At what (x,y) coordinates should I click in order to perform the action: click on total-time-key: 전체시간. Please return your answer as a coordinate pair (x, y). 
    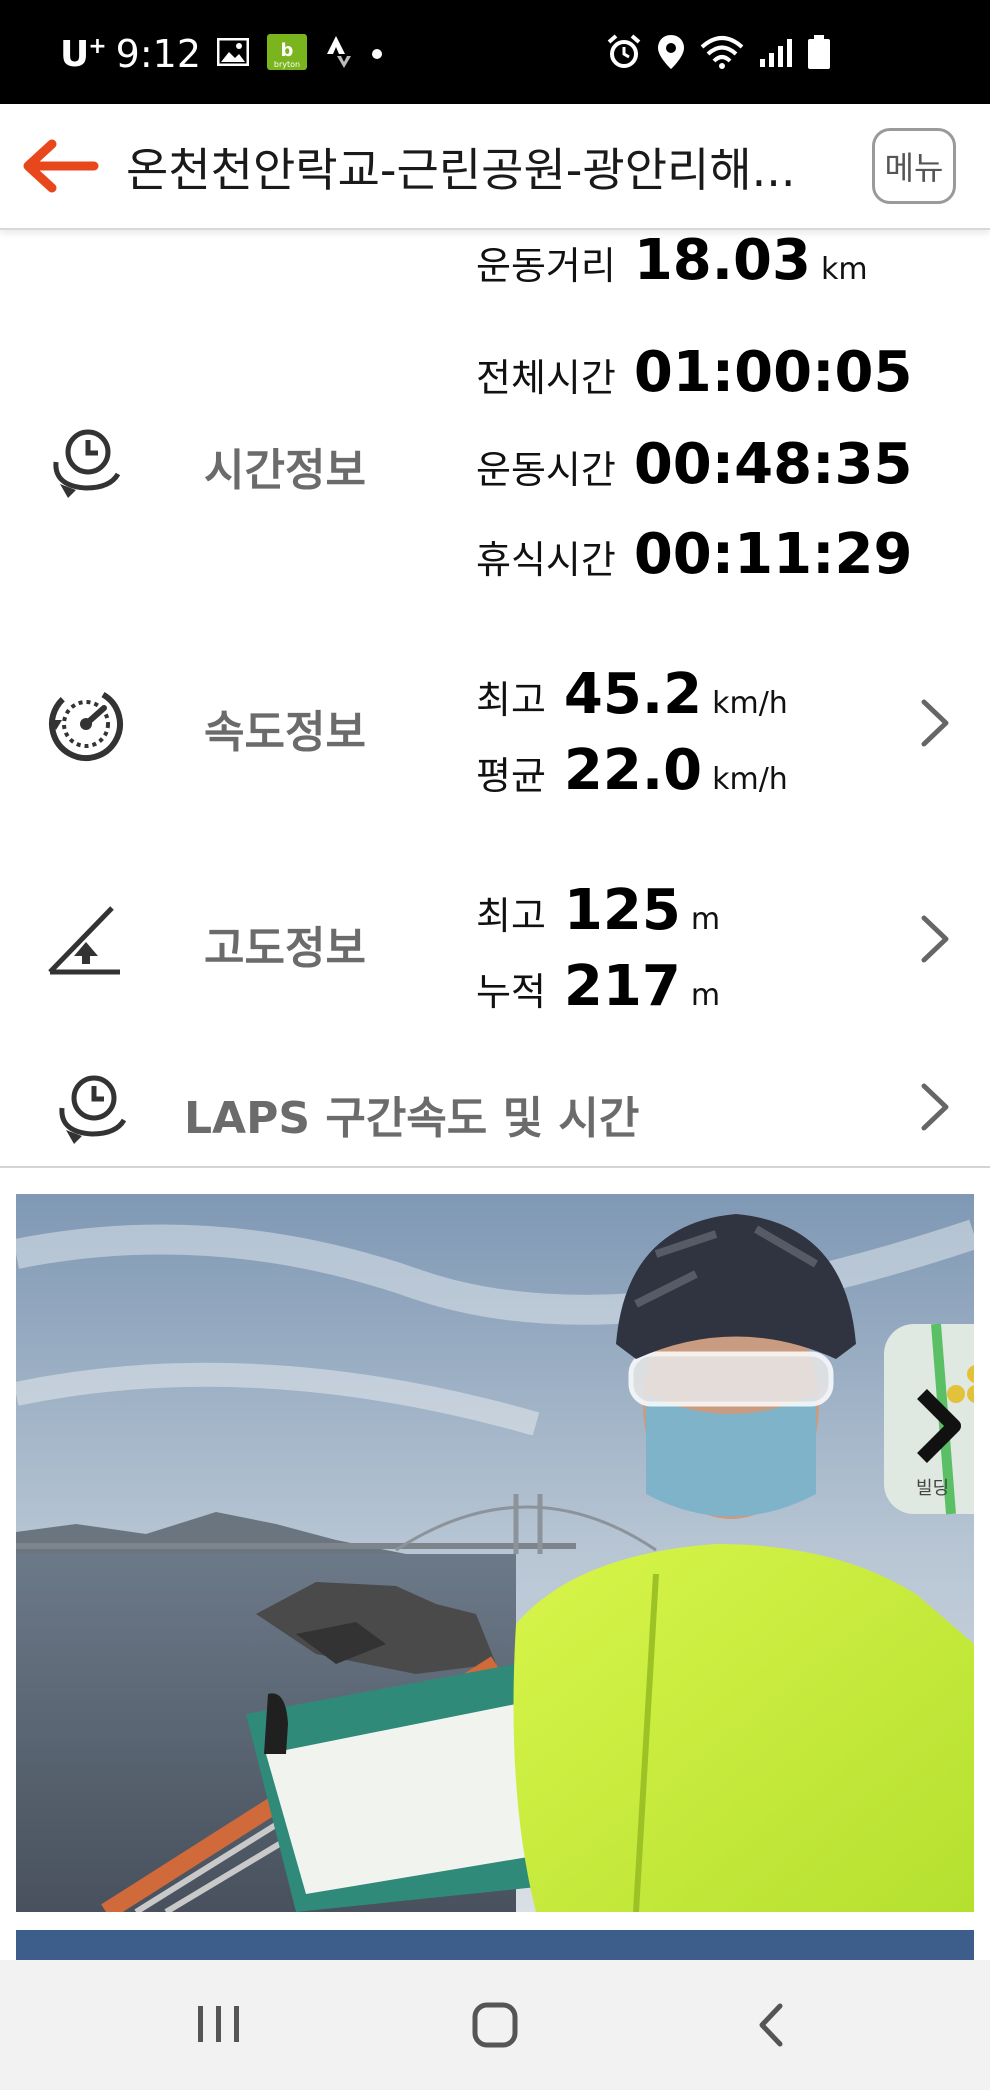
    Looking at the image, I should click on (546, 378).